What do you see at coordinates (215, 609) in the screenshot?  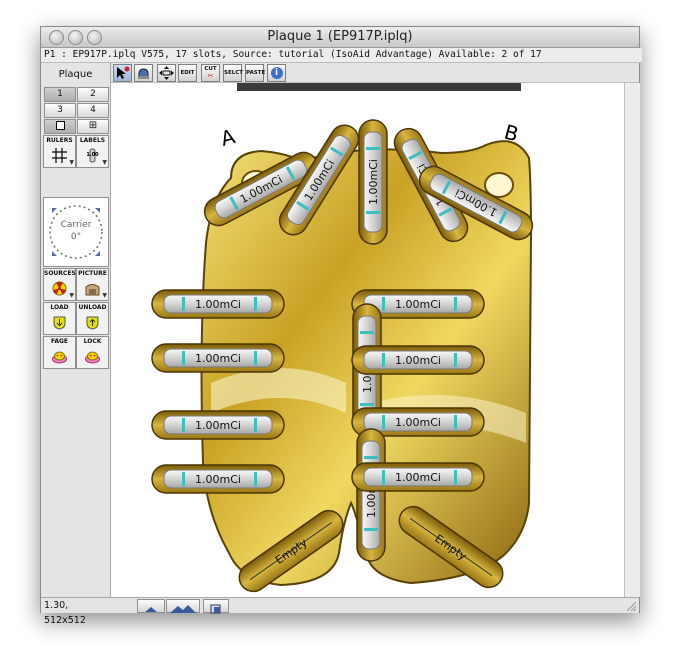 I see `window-icon` at bounding box center [215, 609].